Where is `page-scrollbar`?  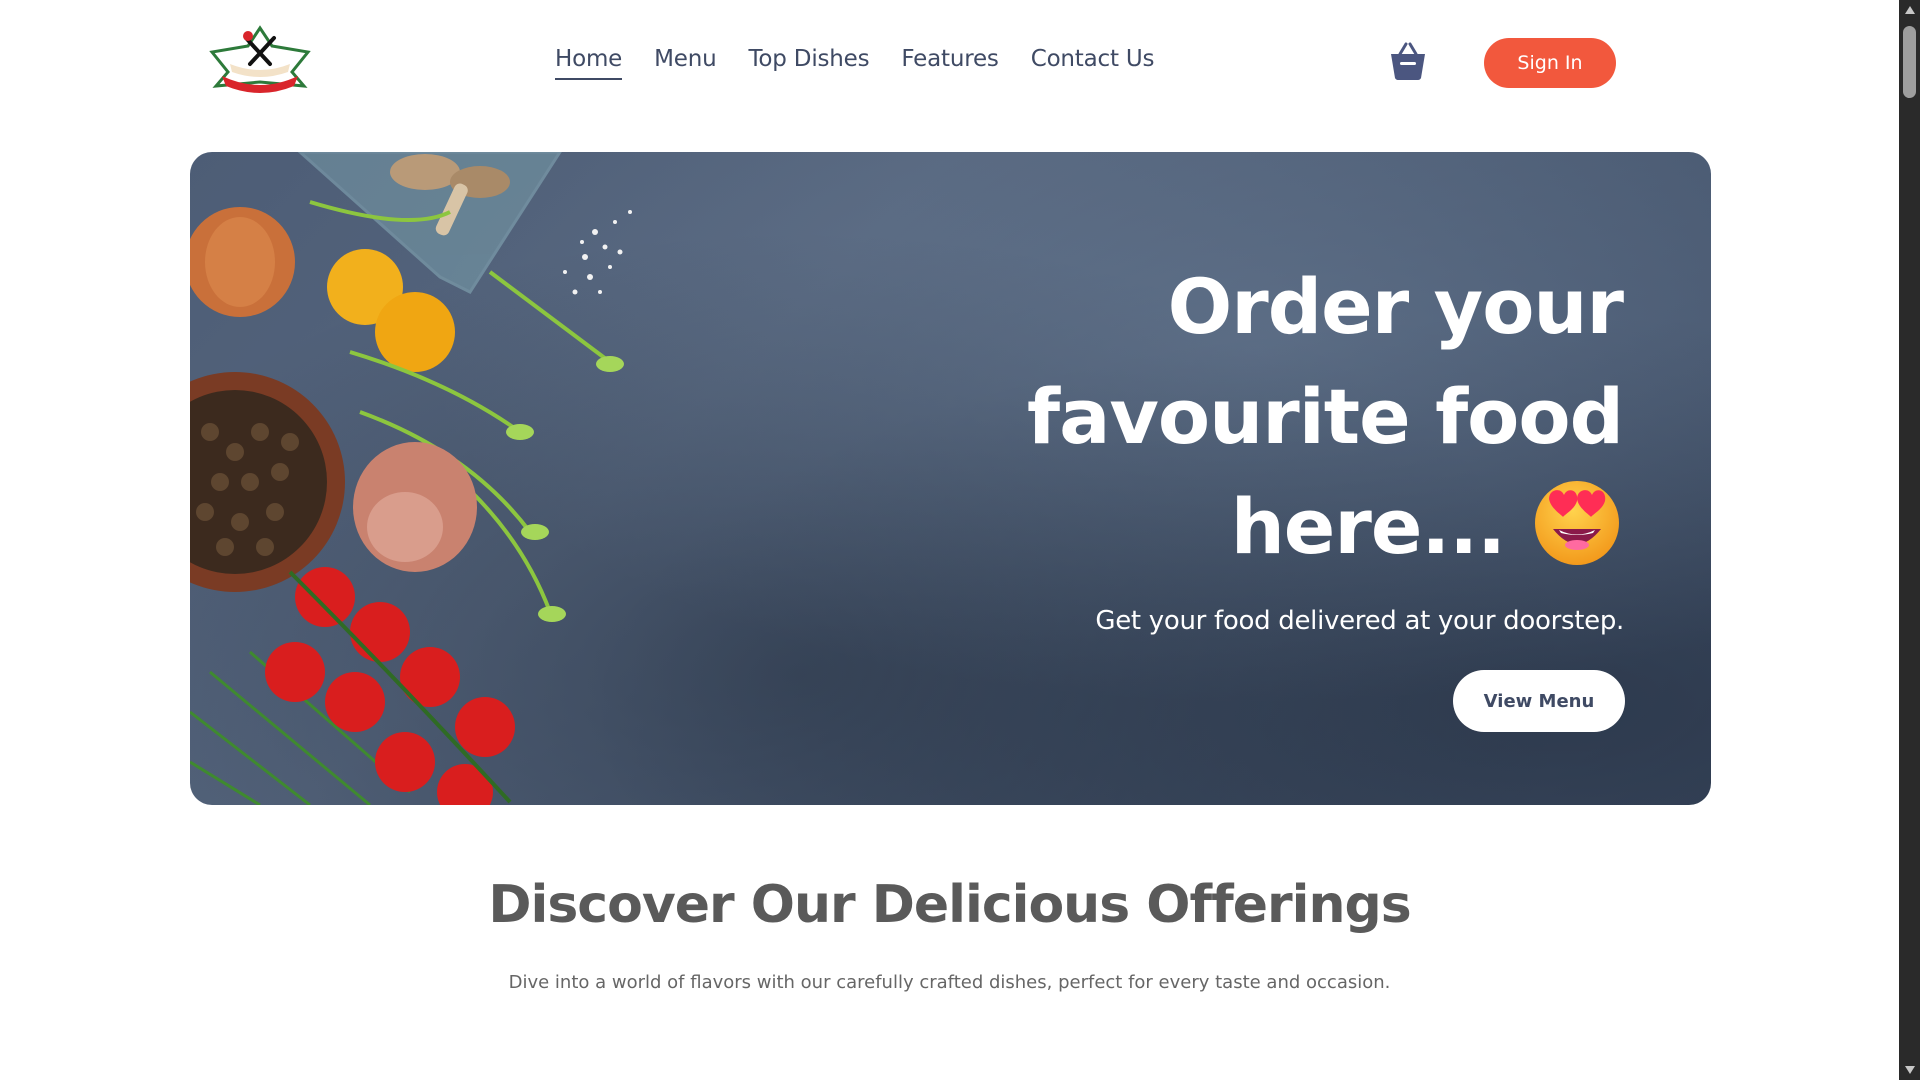
page-scrollbar is located at coordinates (1909, 540).